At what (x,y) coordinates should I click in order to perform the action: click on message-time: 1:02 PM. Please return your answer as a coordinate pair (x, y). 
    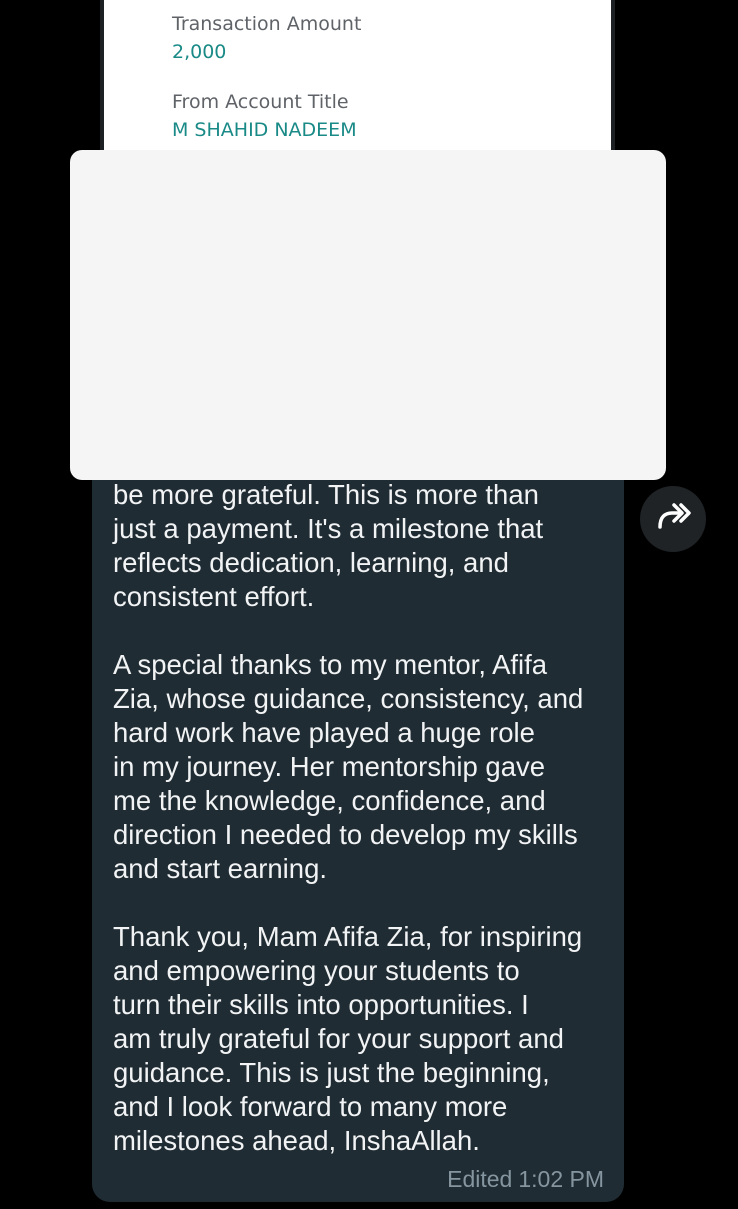
    Looking at the image, I should click on (561, 1179).